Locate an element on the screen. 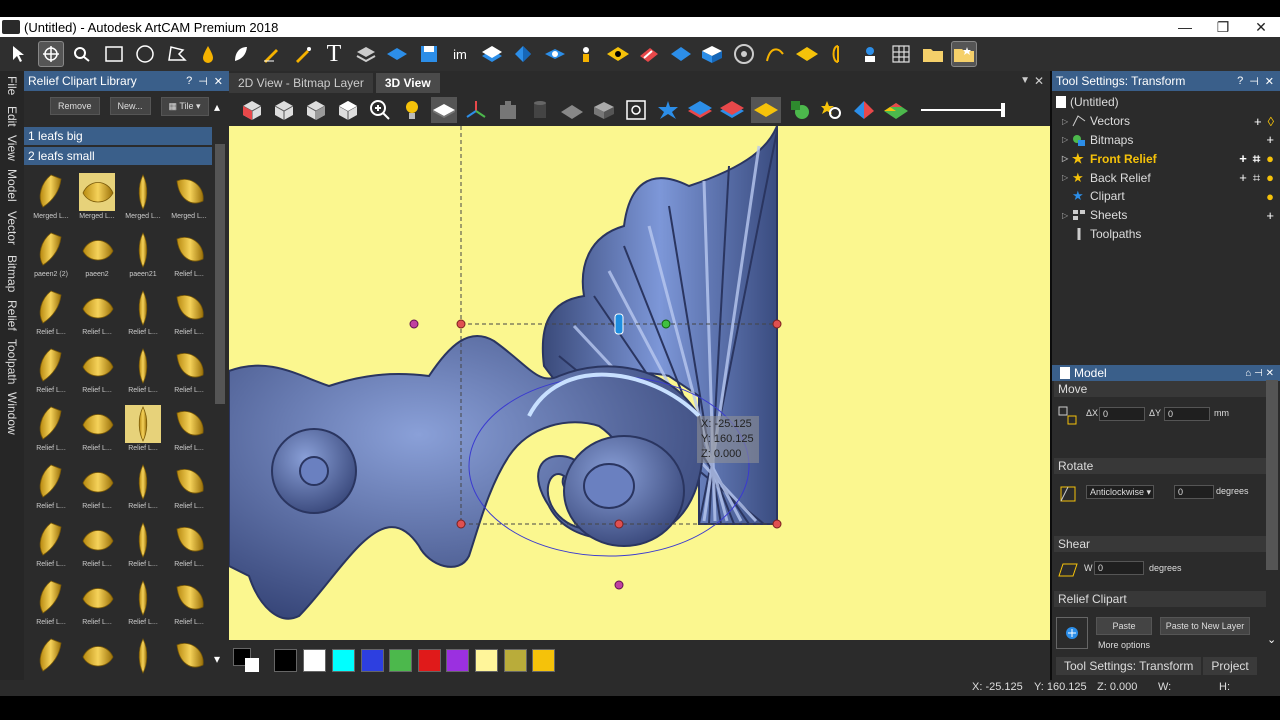 The height and width of the screenshot is (720, 1280). text-tool-icon: T is located at coordinates (334, 54).